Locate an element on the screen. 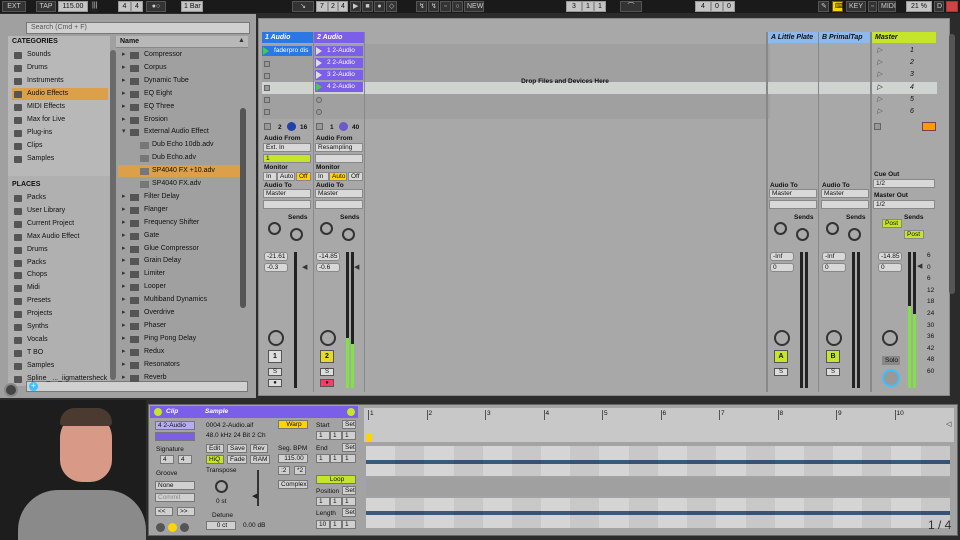 Image resolution: width=960 pixels, height=540 pixels. return-header-a: A Little Plate is located at coordinates (793, 37).